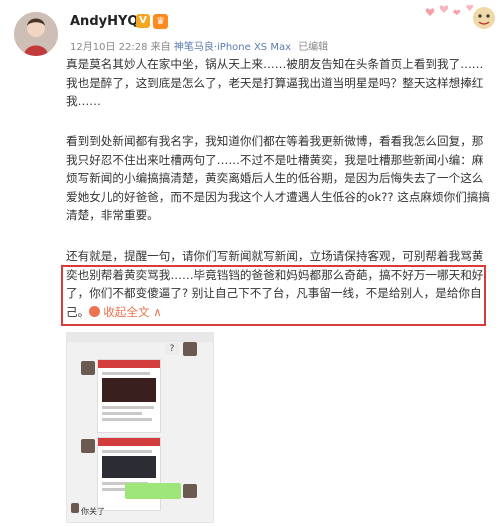 The height and width of the screenshot is (527, 499). Describe the element at coordinates (172, 349) in the screenshot. I see `chat-bubble-question: ?` at that location.